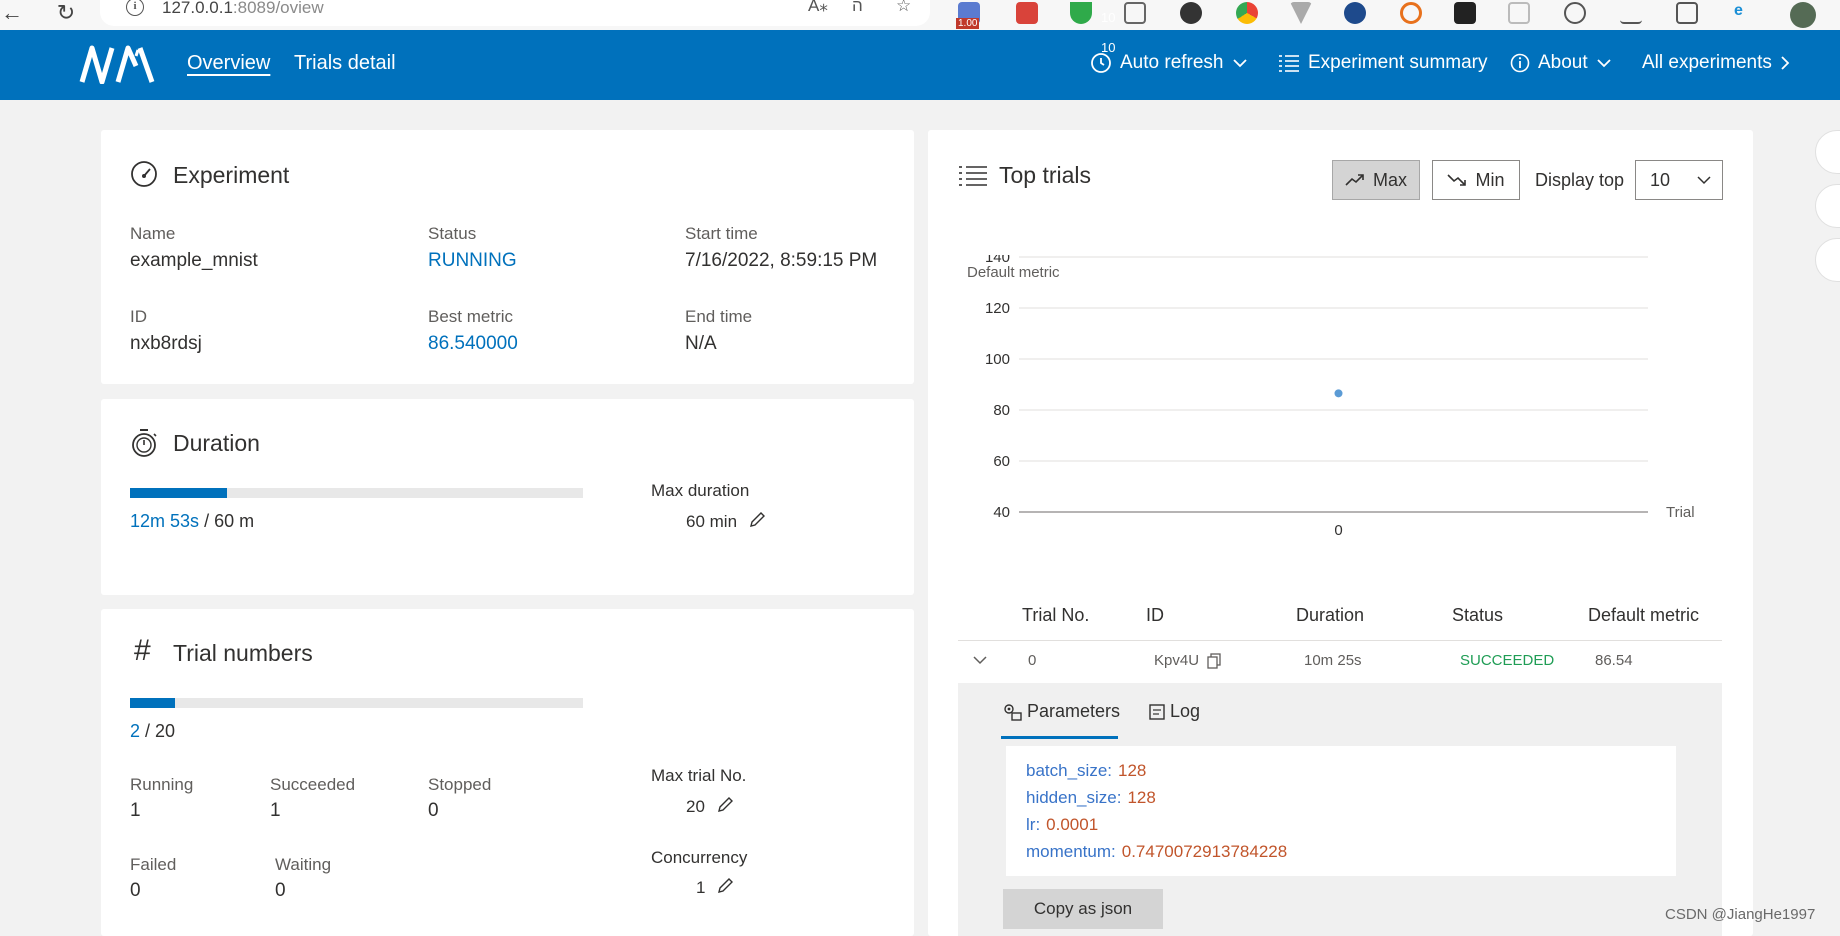 Image resolution: width=1840 pixels, height=936 pixels. What do you see at coordinates (243, 653) in the screenshot?
I see `trial-numbers-title: Trial numbers` at bounding box center [243, 653].